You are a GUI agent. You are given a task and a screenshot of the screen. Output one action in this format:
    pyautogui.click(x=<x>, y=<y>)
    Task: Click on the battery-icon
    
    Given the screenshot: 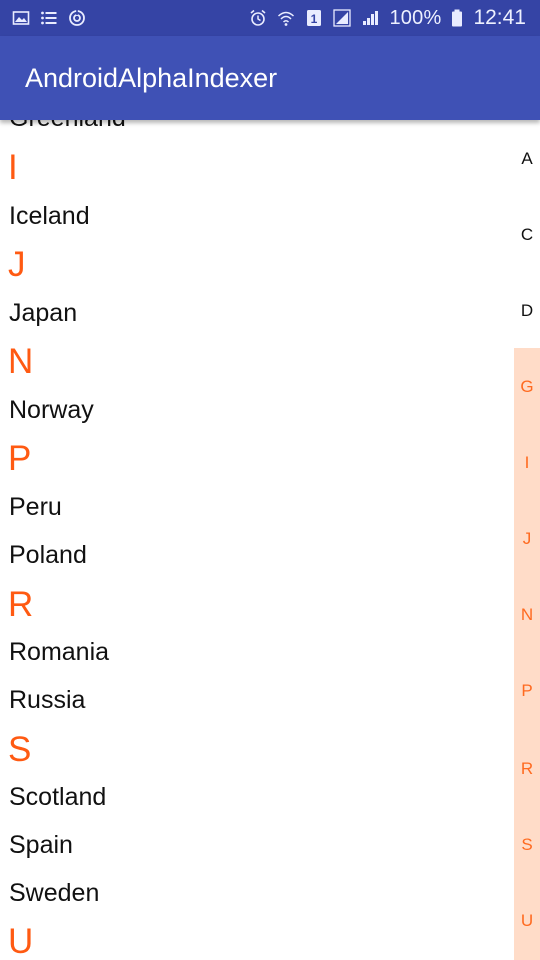 What is the action you would take?
    pyautogui.click(x=457, y=18)
    